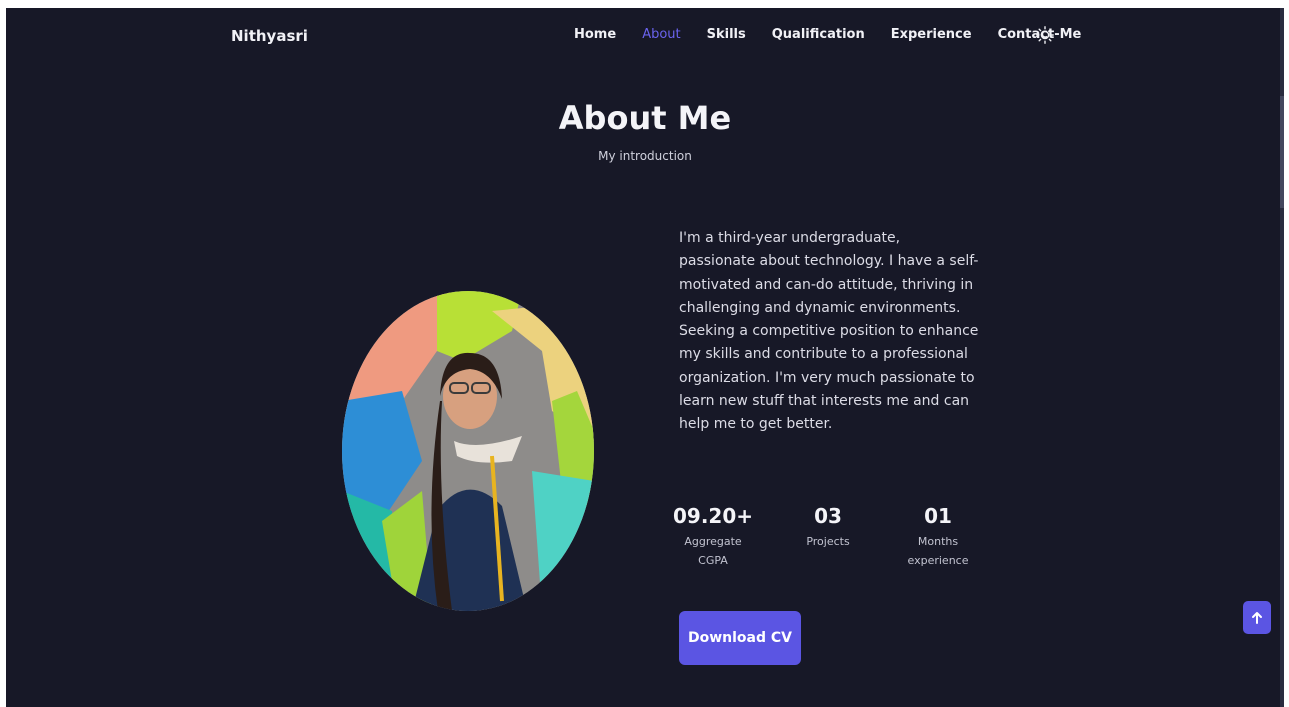  Describe the element at coordinates (595, 34) in the screenshot. I see `nav-home: Home` at that location.